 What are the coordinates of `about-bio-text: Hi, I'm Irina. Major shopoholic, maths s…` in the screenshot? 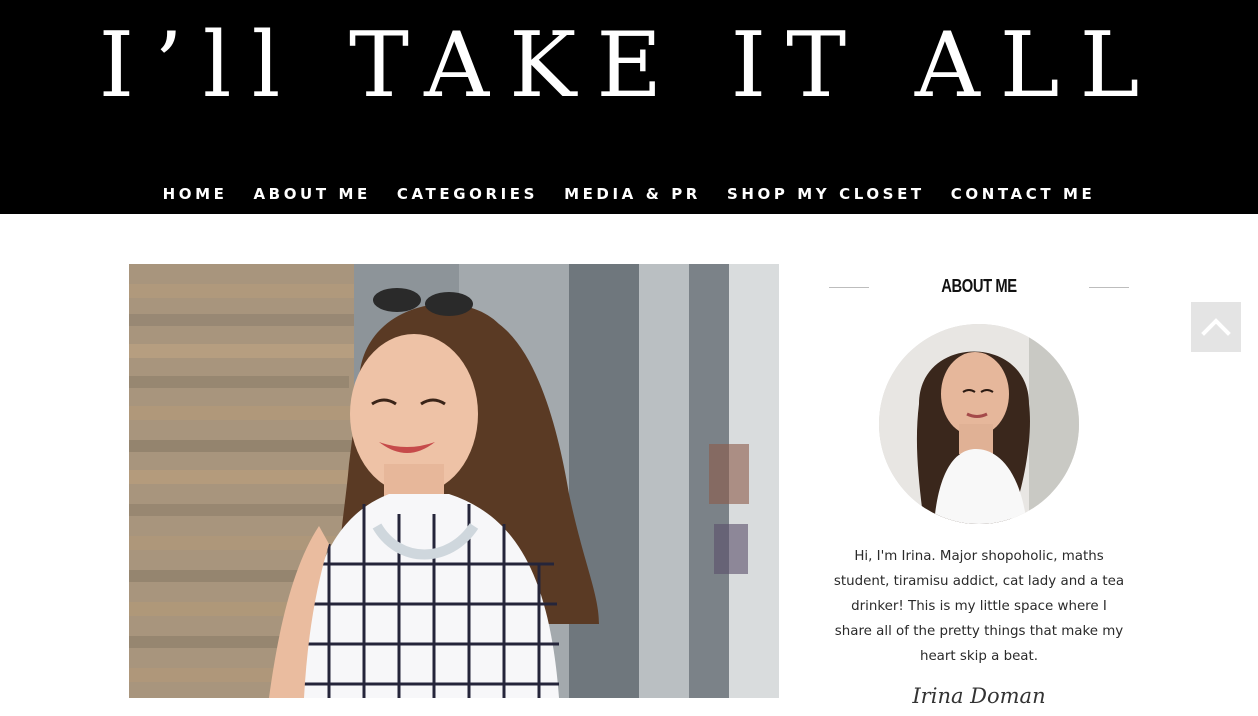 It's located at (979, 606).